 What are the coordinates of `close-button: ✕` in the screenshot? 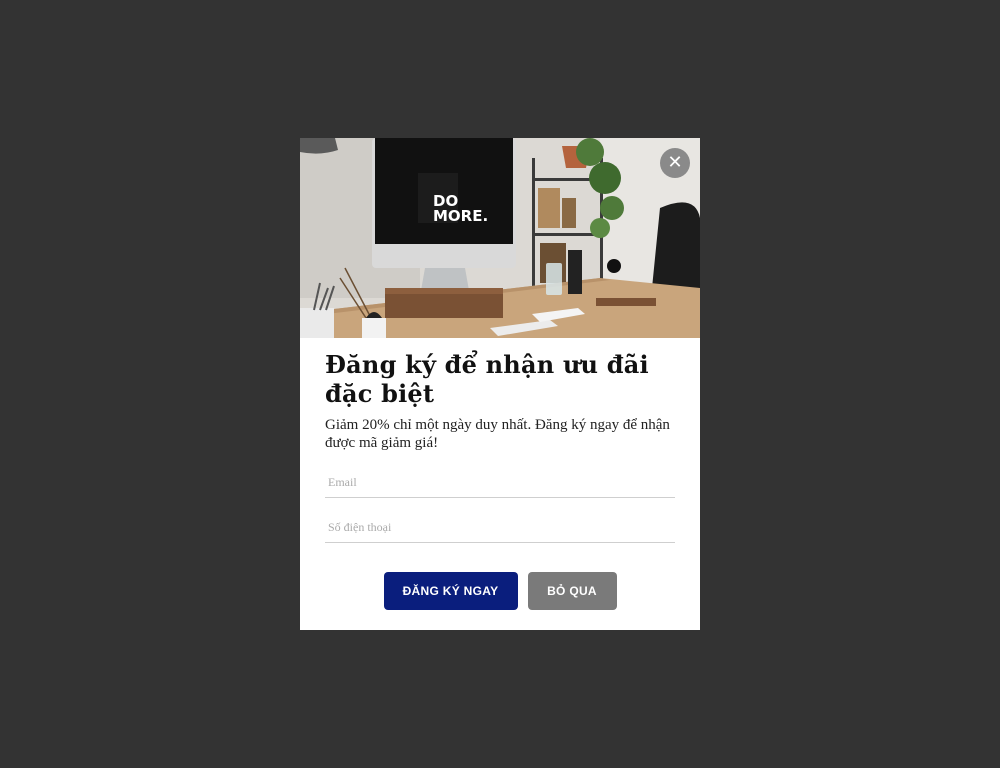 It's located at (675, 163).